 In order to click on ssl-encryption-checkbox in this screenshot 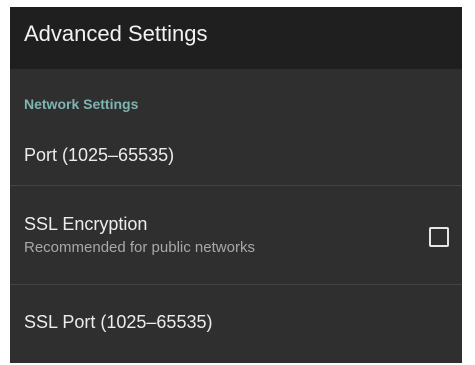, I will do `click(439, 237)`.